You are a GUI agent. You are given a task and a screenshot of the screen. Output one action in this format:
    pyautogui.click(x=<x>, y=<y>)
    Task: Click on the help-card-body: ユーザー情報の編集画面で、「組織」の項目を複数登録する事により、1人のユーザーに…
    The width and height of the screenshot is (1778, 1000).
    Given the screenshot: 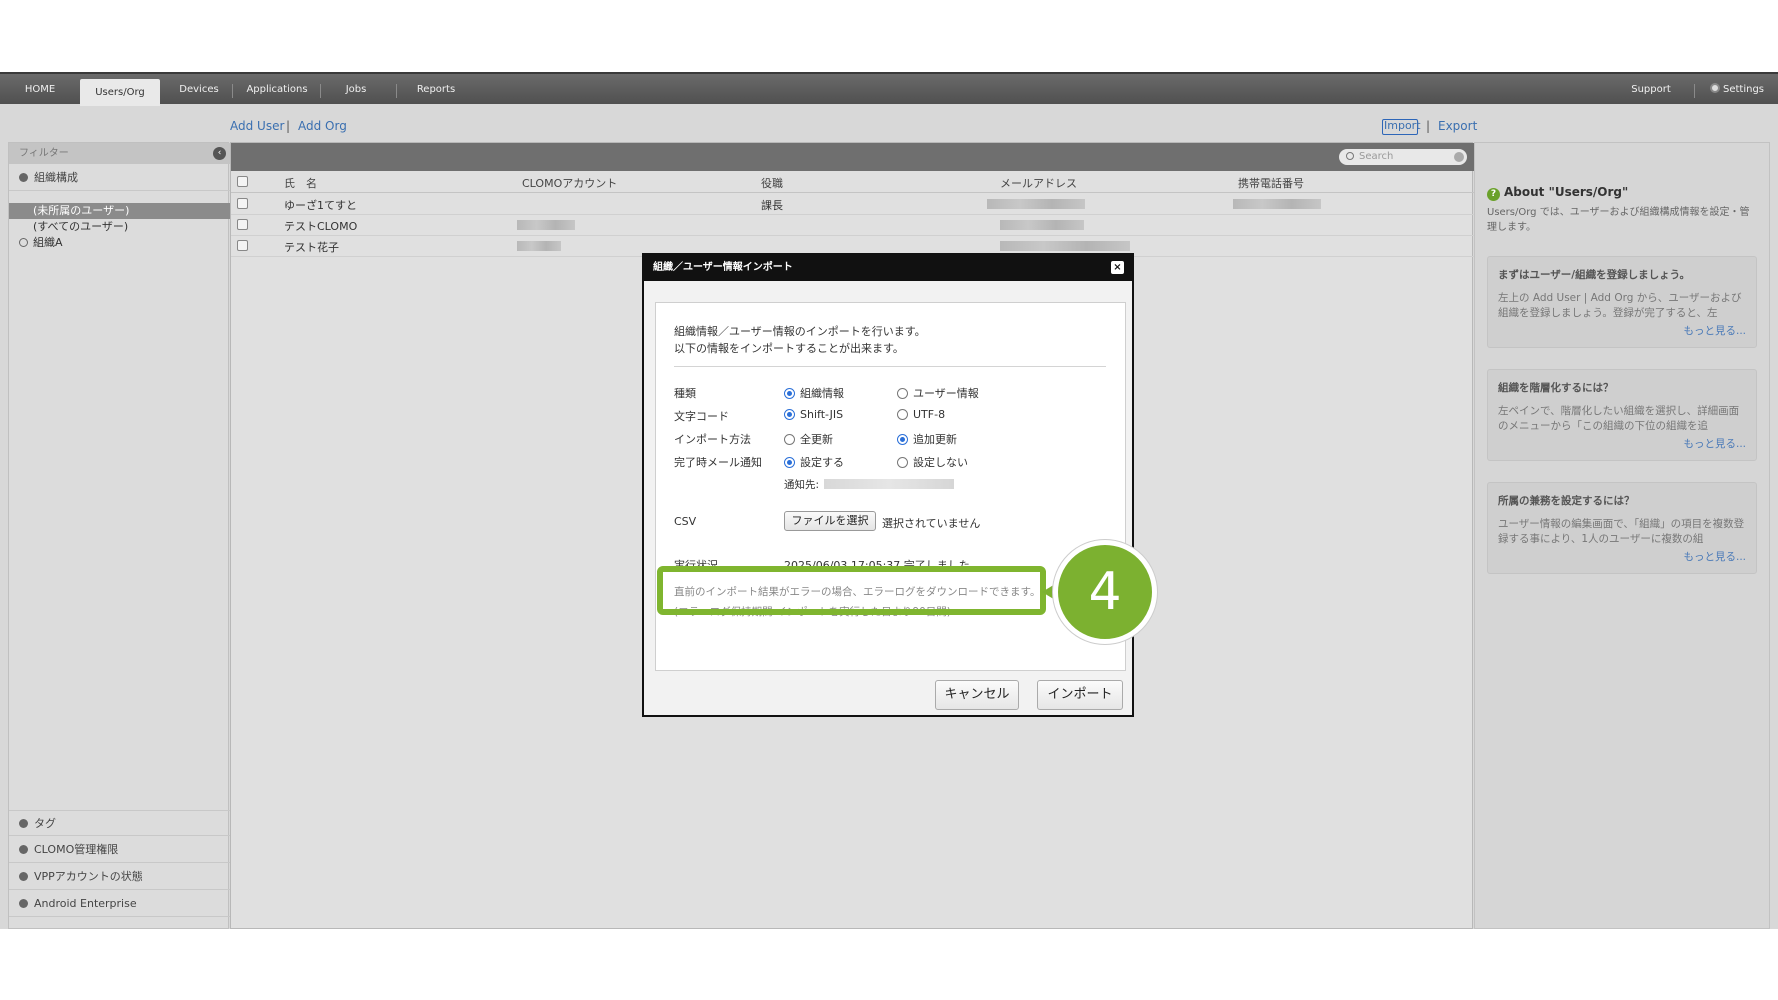 What is the action you would take?
    pyautogui.click(x=1621, y=531)
    